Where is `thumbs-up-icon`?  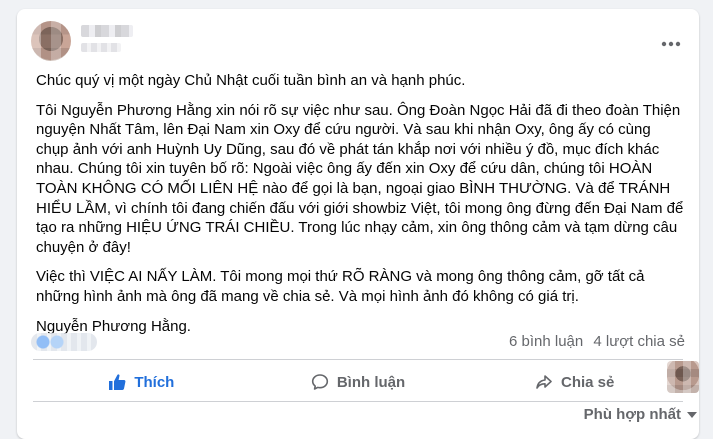 thumbs-up-icon is located at coordinates (117, 382).